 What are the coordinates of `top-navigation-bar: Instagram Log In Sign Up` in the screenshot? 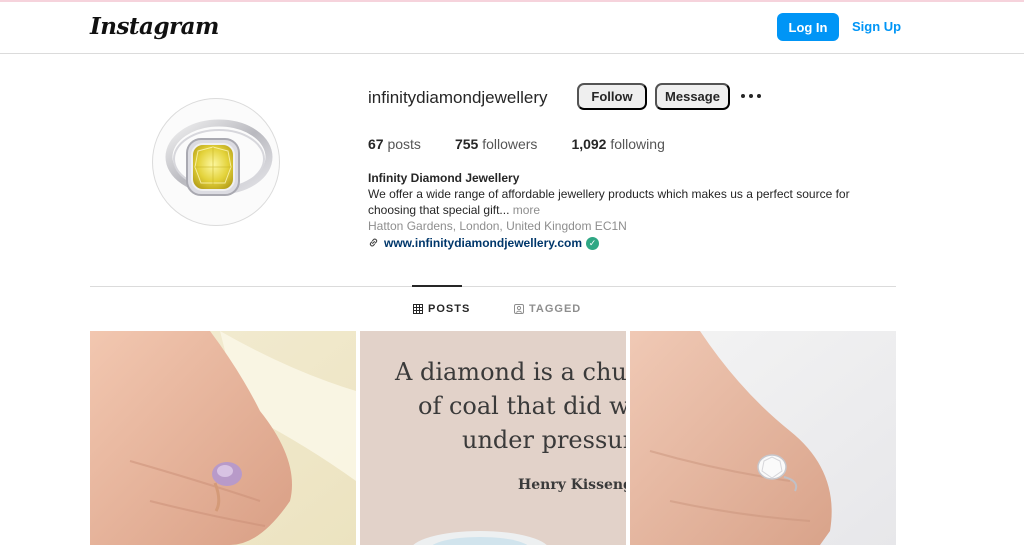 It's located at (512, 28).